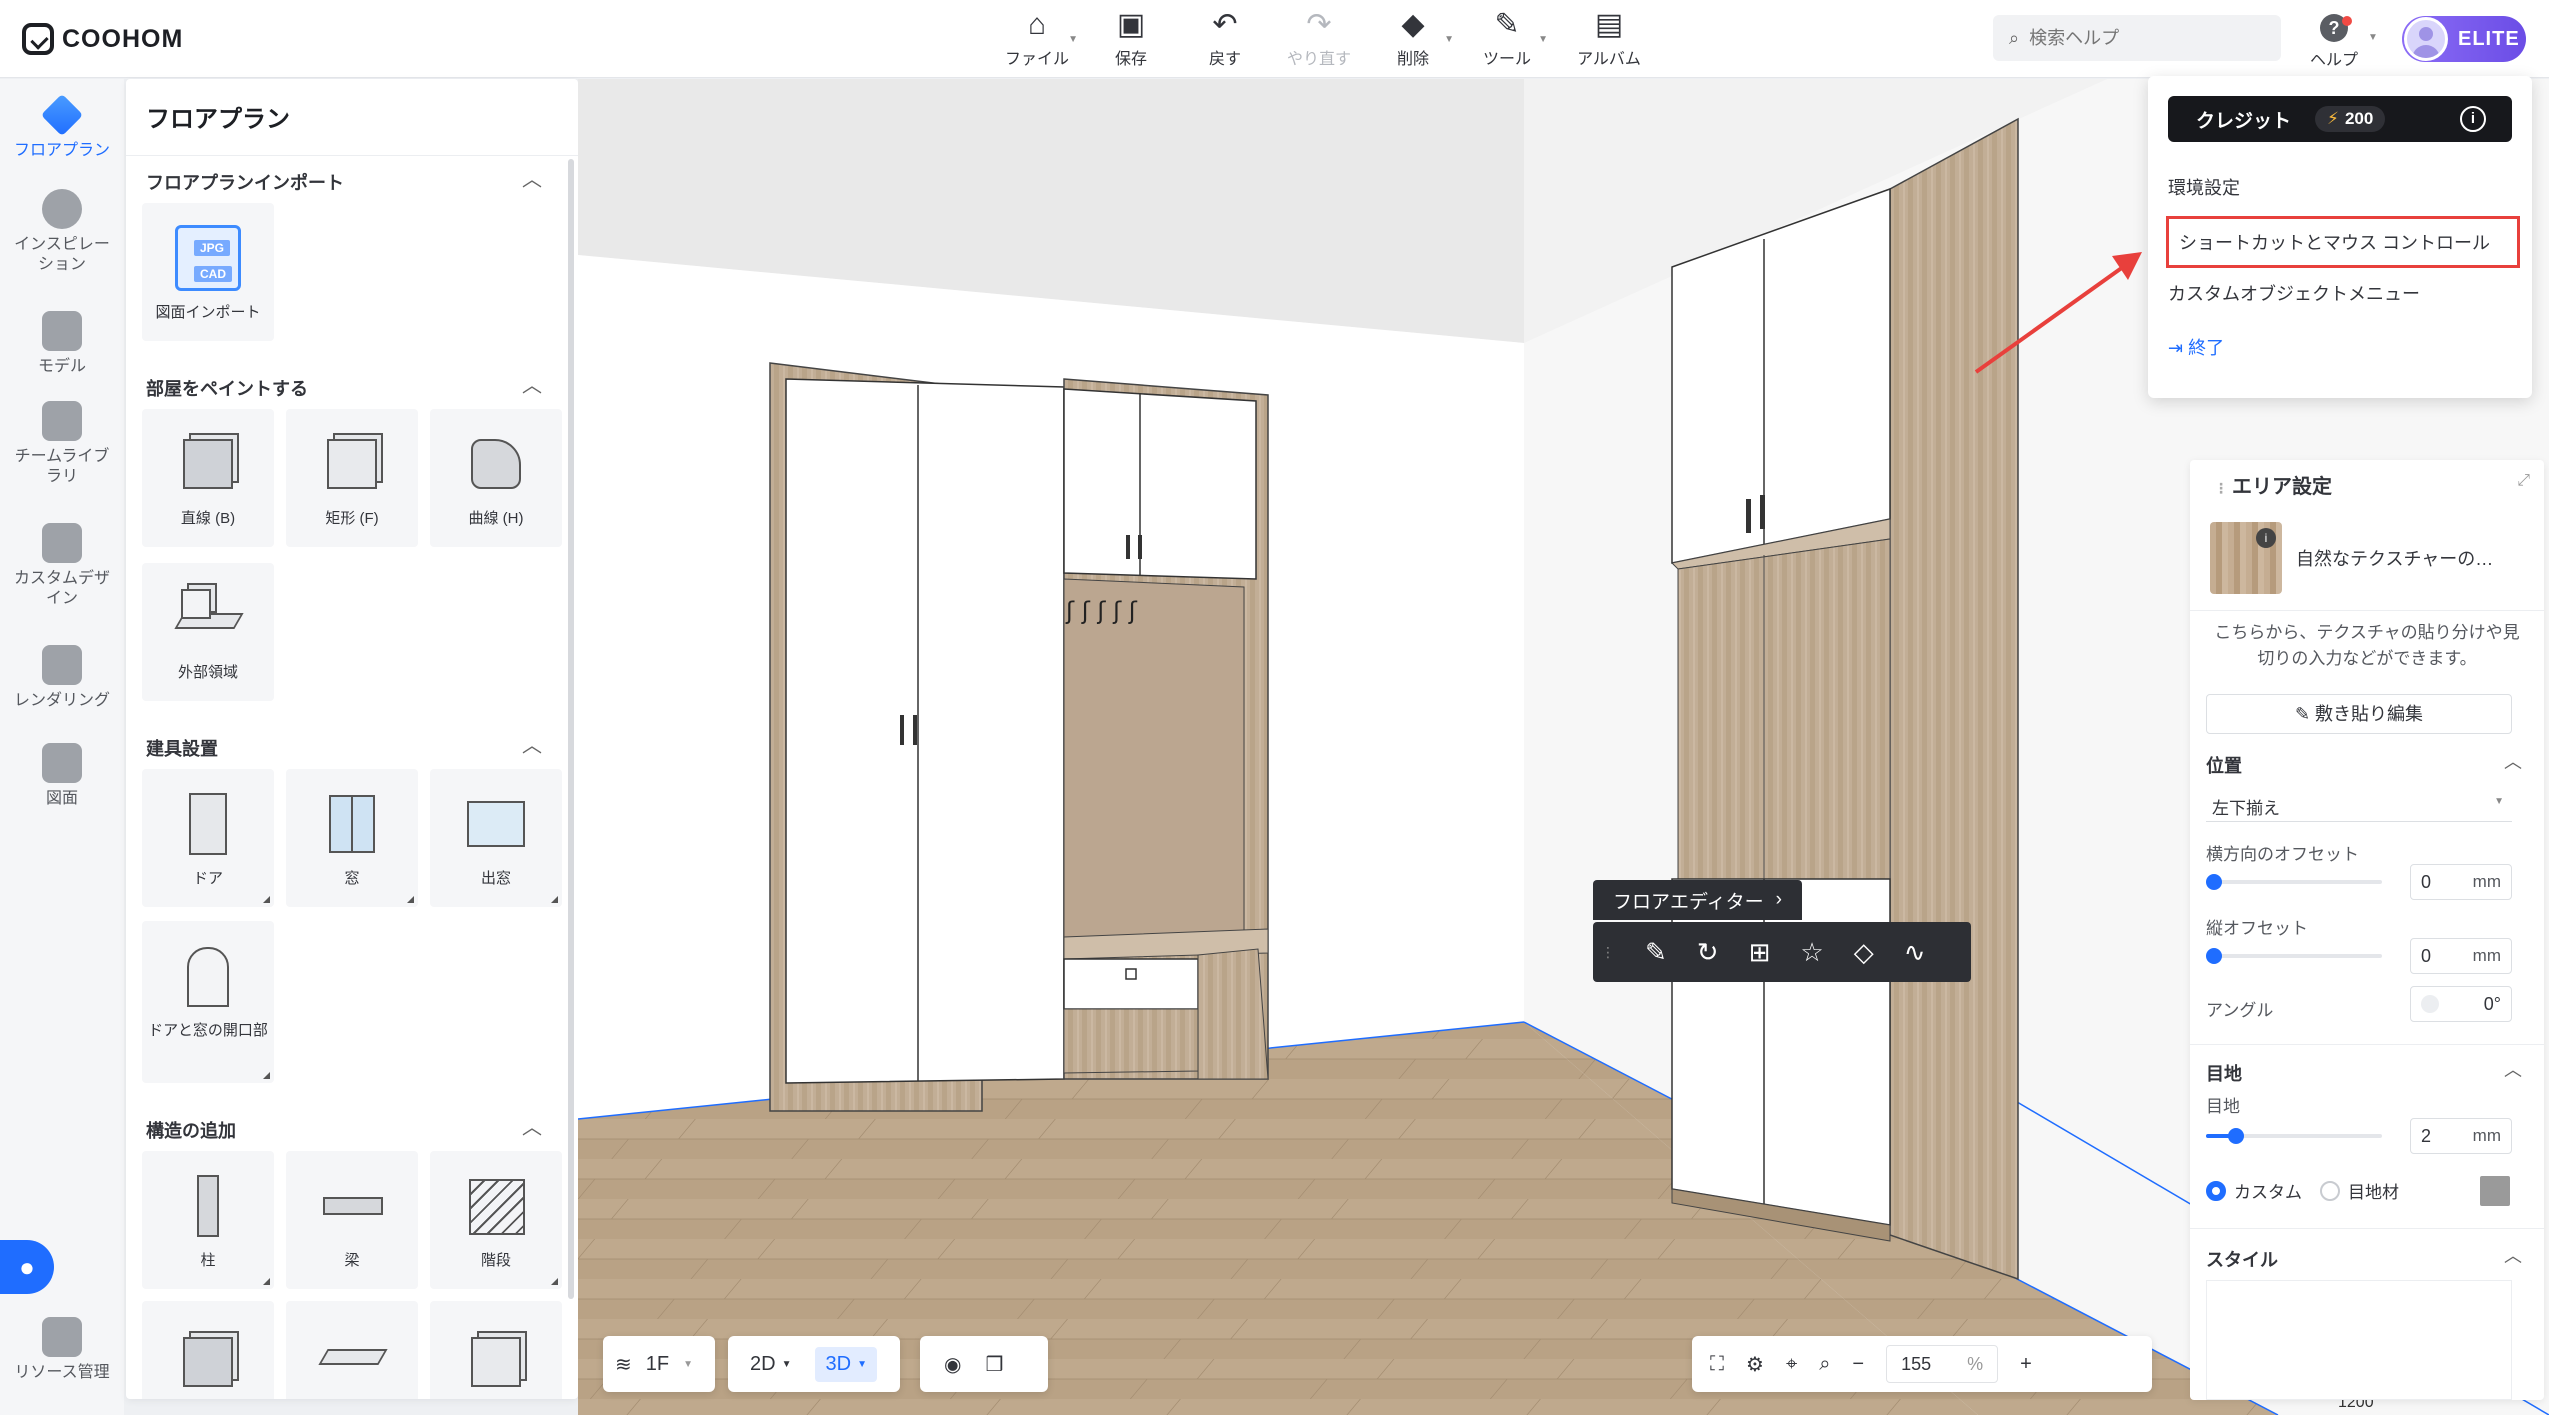  What do you see at coordinates (2330, 1190) in the screenshot?
I see `radio-button` at bounding box center [2330, 1190].